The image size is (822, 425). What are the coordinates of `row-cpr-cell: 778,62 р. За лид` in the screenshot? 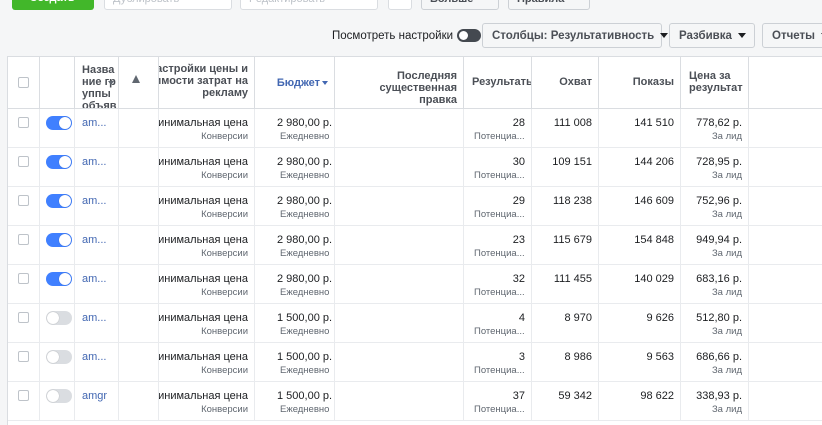 It's located at (715, 128).